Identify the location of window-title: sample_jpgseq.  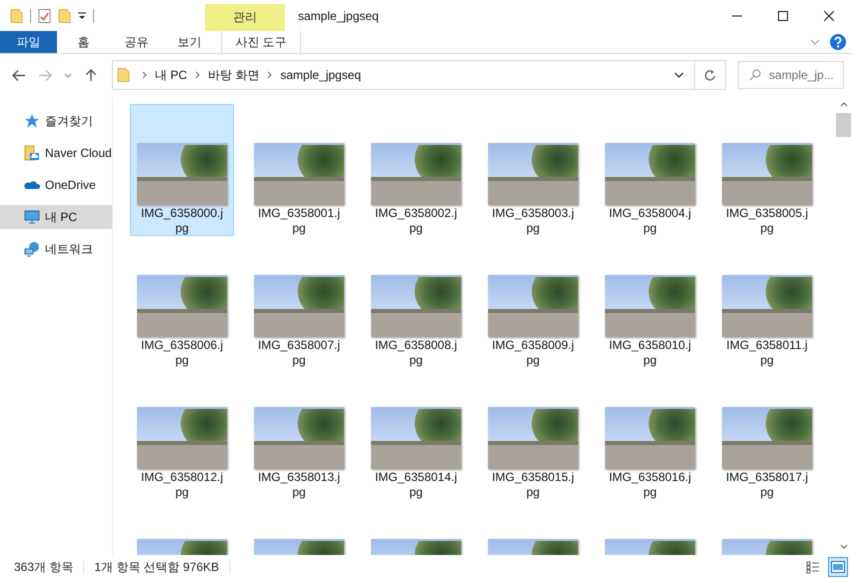
(338, 16).